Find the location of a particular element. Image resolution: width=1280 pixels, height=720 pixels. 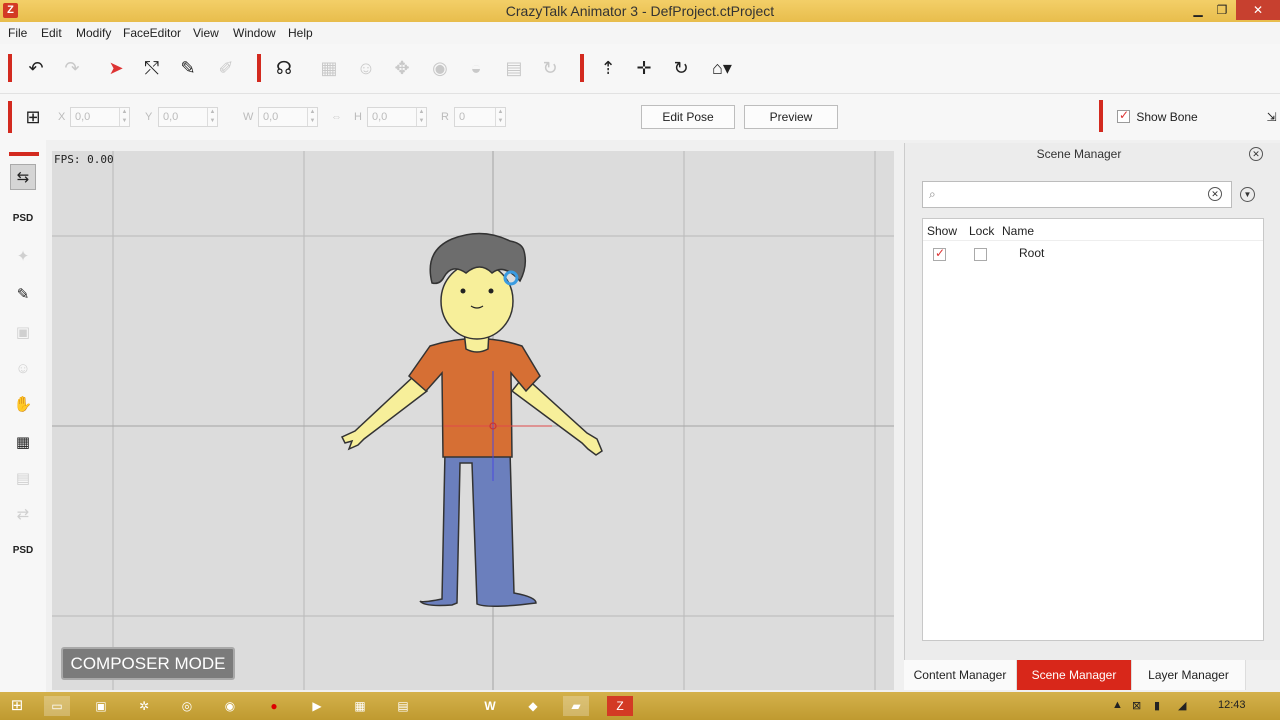

left-toolbar: ⇆ PSD ✦ ✎ ▣ ☺ ✋ ▦ ▤ ⇄ PSD is located at coordinates (23, 416).